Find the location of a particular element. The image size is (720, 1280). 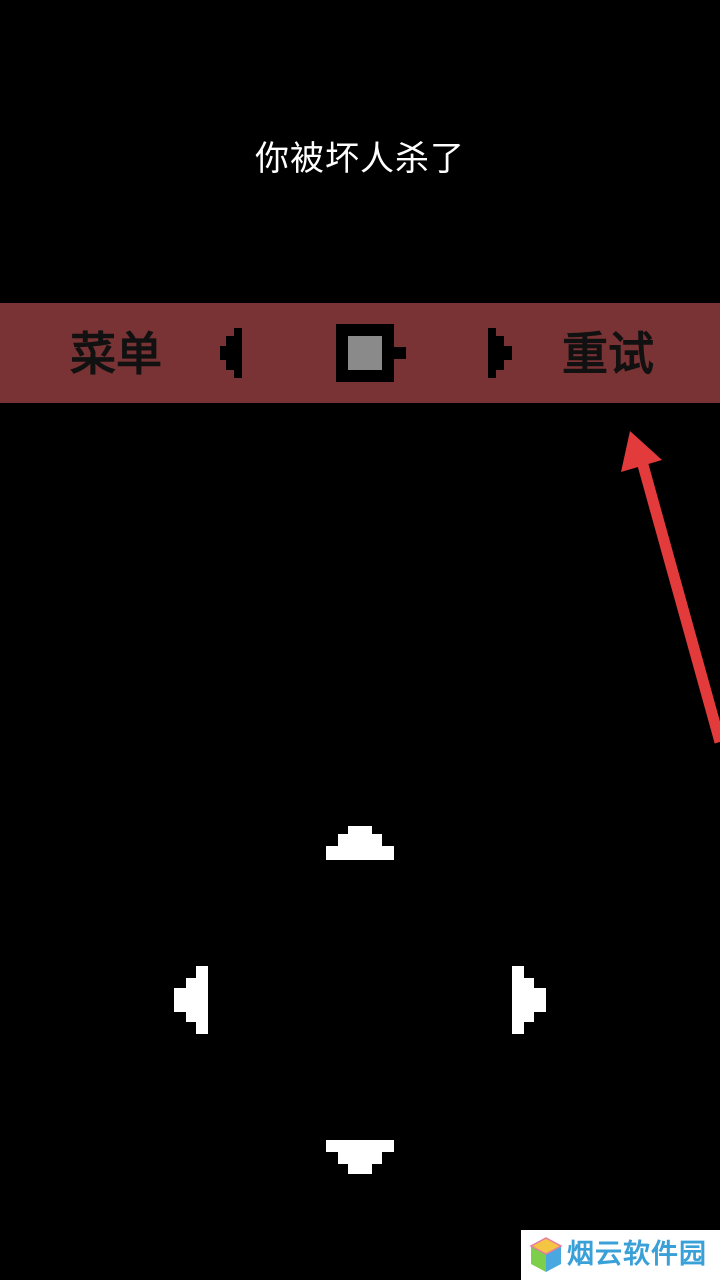

watermark: 烟云软件园 is located at coordinates (620, 1255).